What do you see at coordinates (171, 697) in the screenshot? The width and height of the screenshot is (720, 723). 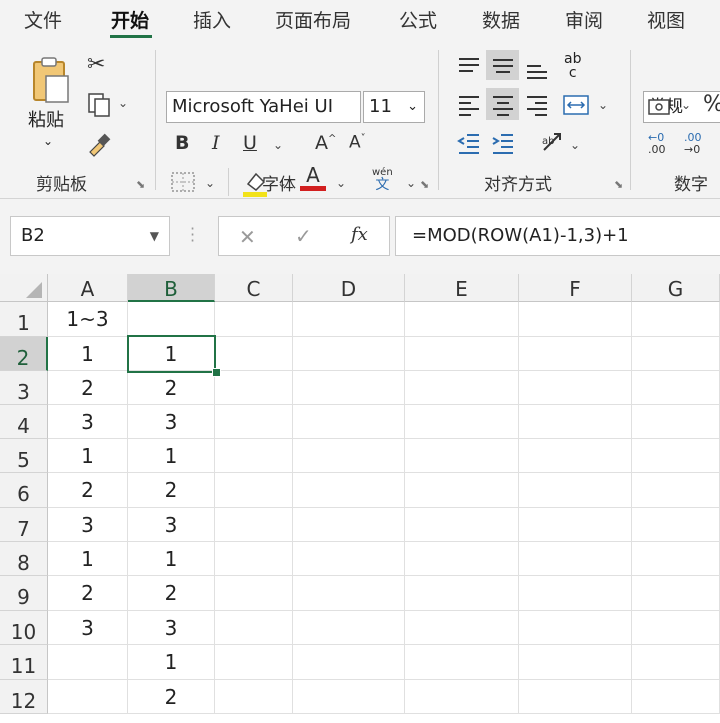 I see `cell-b12: 2` at bounding box center [171, 697].